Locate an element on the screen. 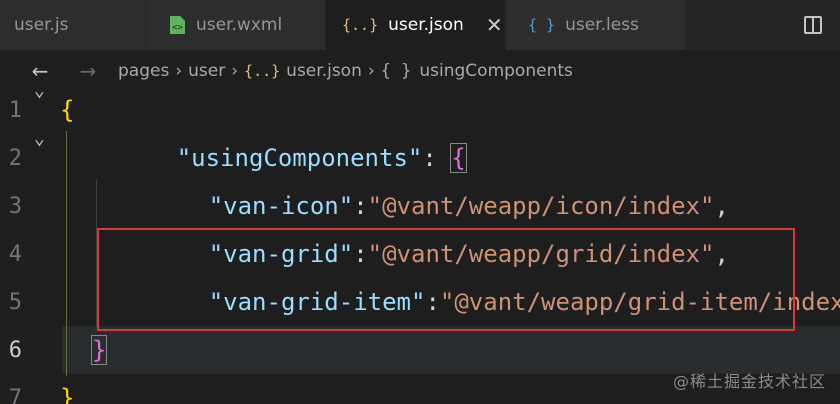 The height and width of the screenshot is (404, 840). tab-user-less: { } user.less is located at coordinates (596, 25).